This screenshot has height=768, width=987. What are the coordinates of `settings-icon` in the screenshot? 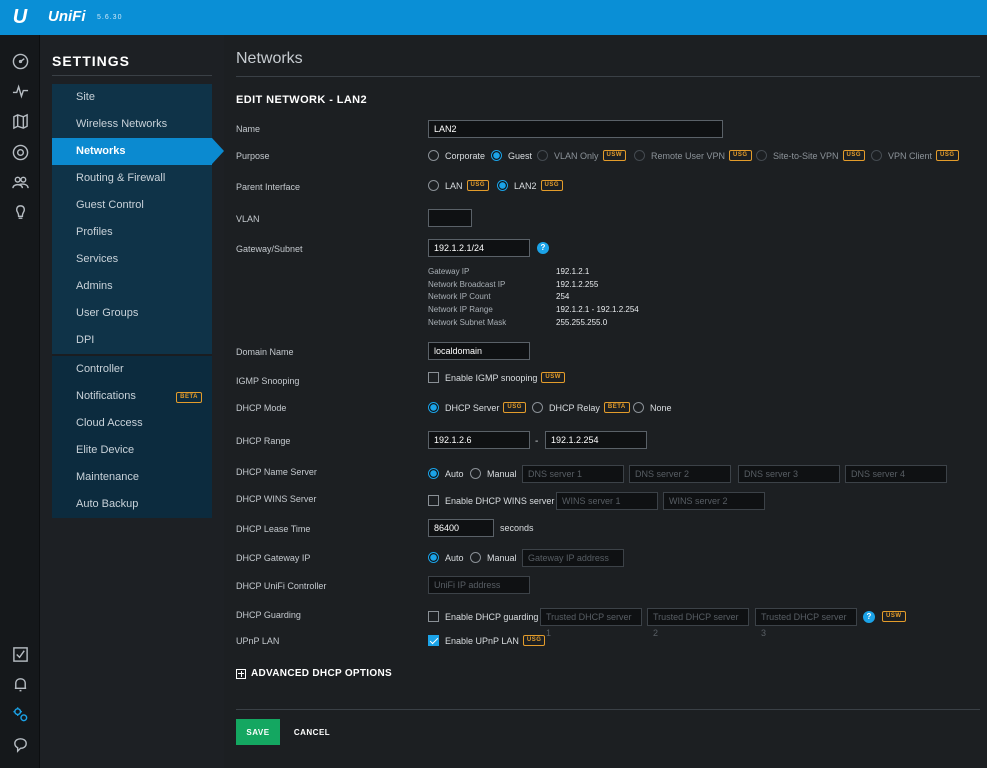 It's located at (20, 714).